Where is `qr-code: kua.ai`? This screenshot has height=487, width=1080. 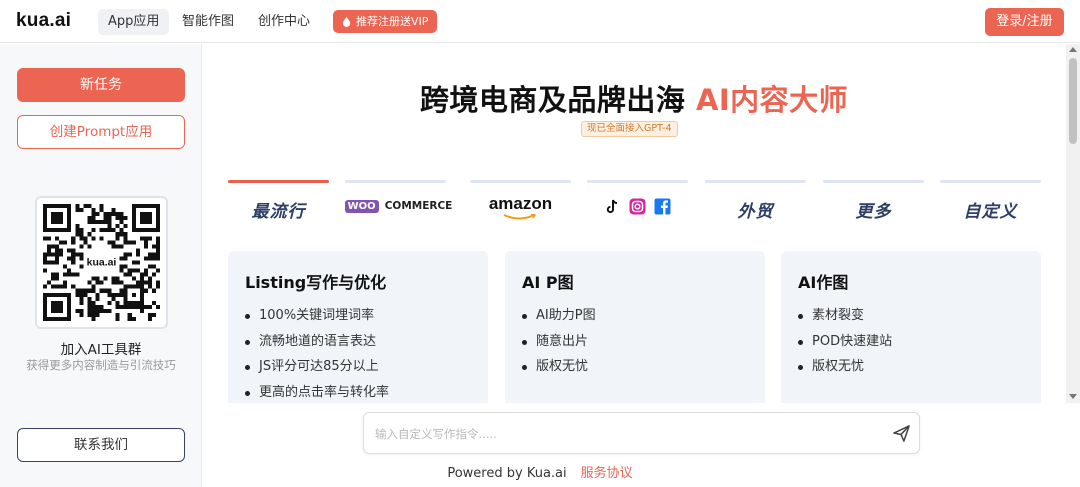
qr-code: kua.ai is located at coordinates (101, 262).